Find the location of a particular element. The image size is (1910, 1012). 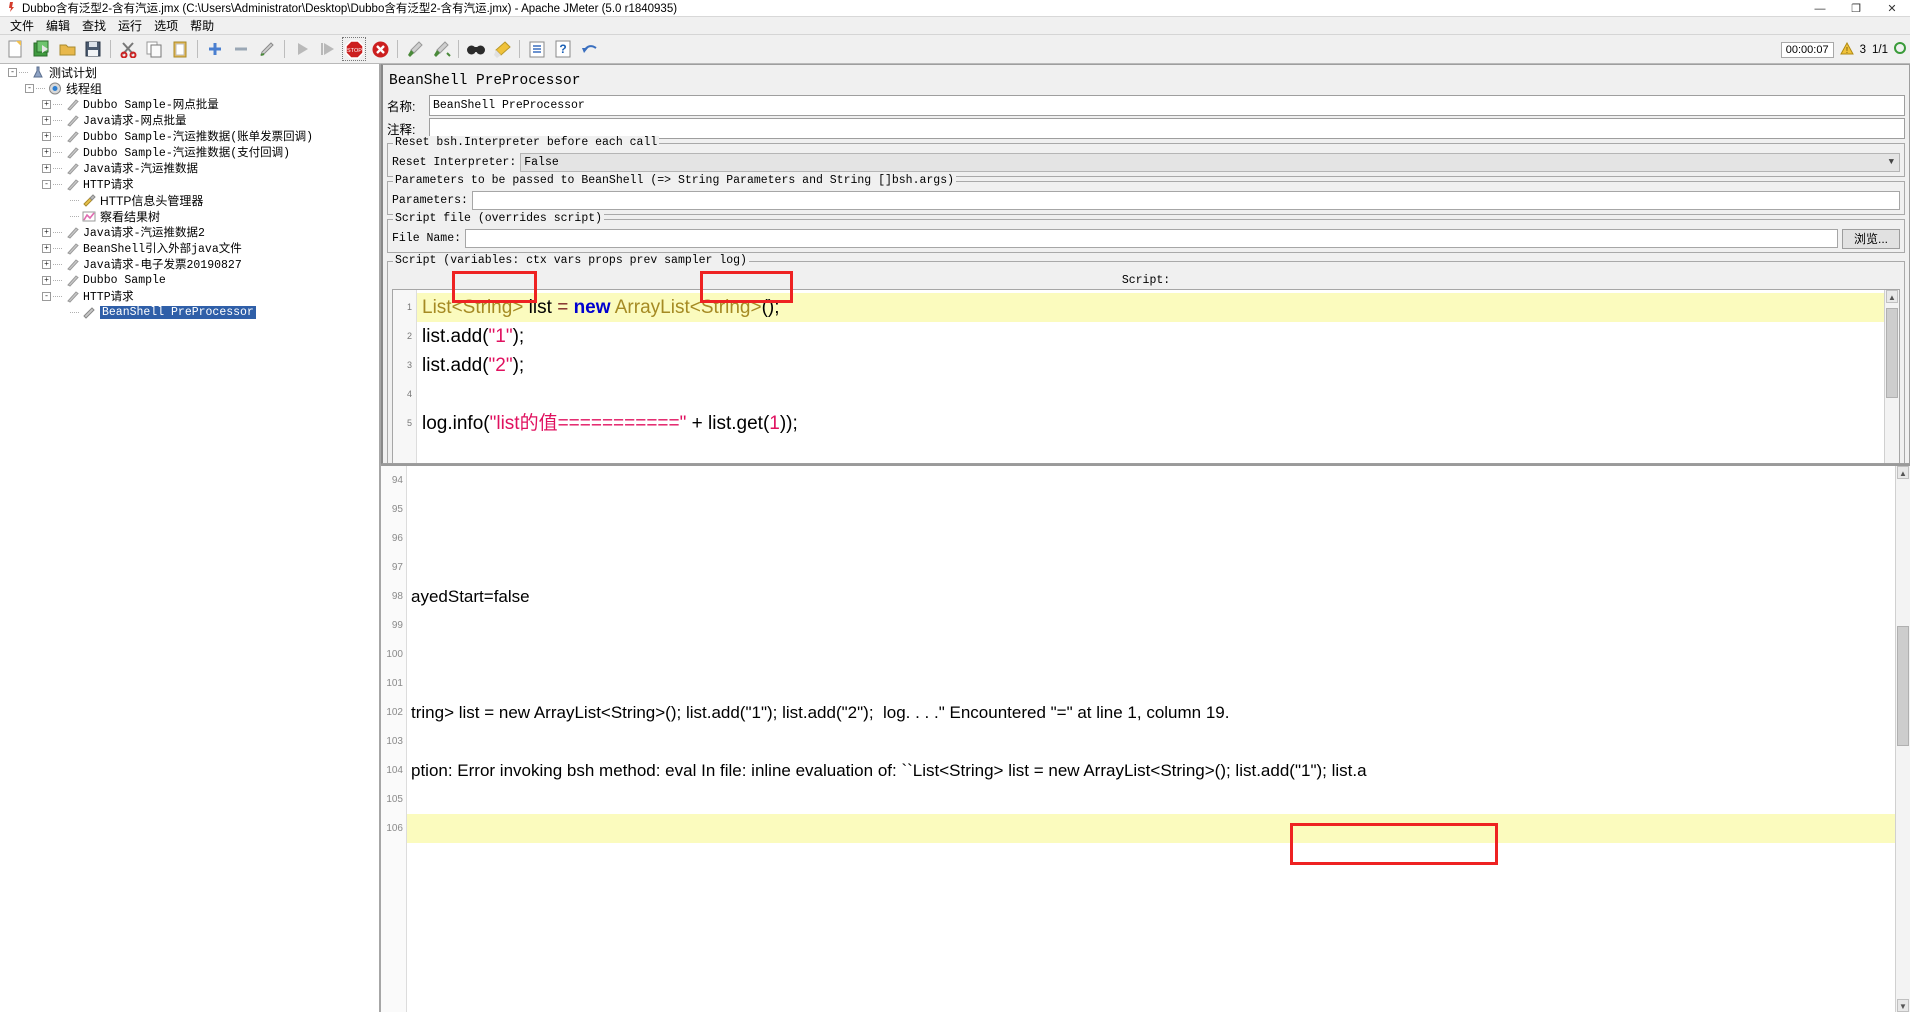

tree-node-view-results-tree: 察看结果树 is located at coordinates (189, 216).